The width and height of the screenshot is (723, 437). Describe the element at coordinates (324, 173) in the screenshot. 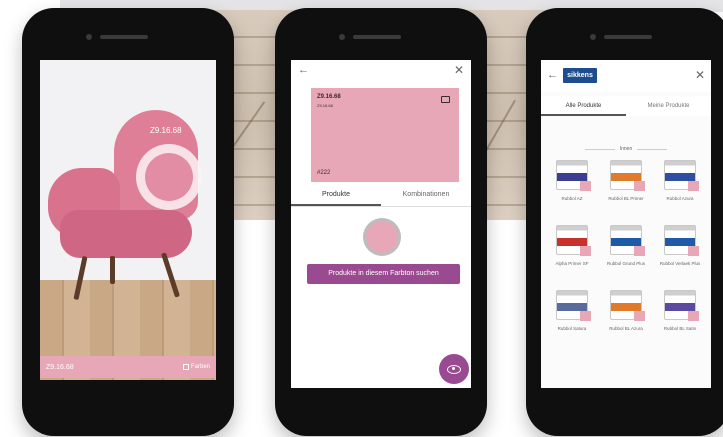

I see `swatch-number: #222` at that location.